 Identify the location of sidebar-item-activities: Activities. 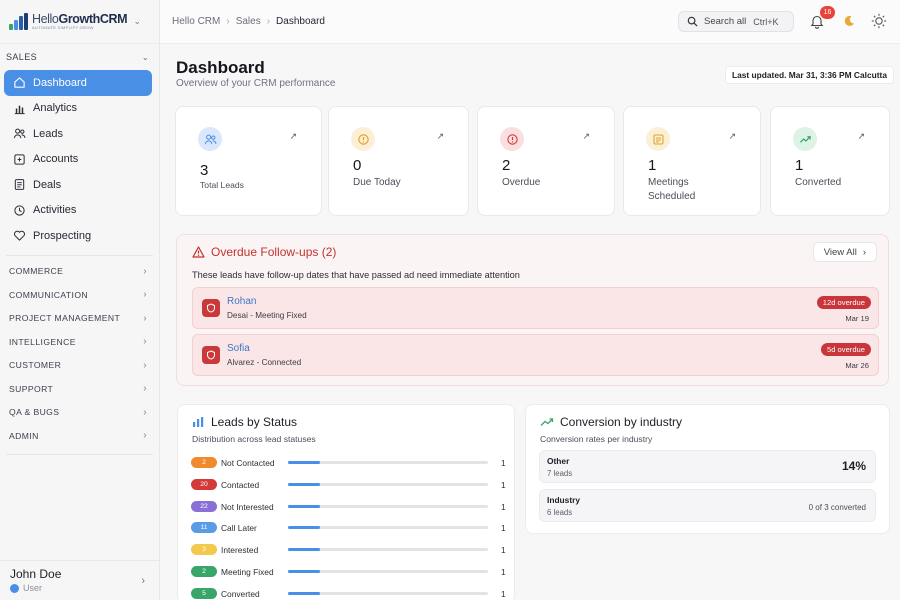
(78, 211).